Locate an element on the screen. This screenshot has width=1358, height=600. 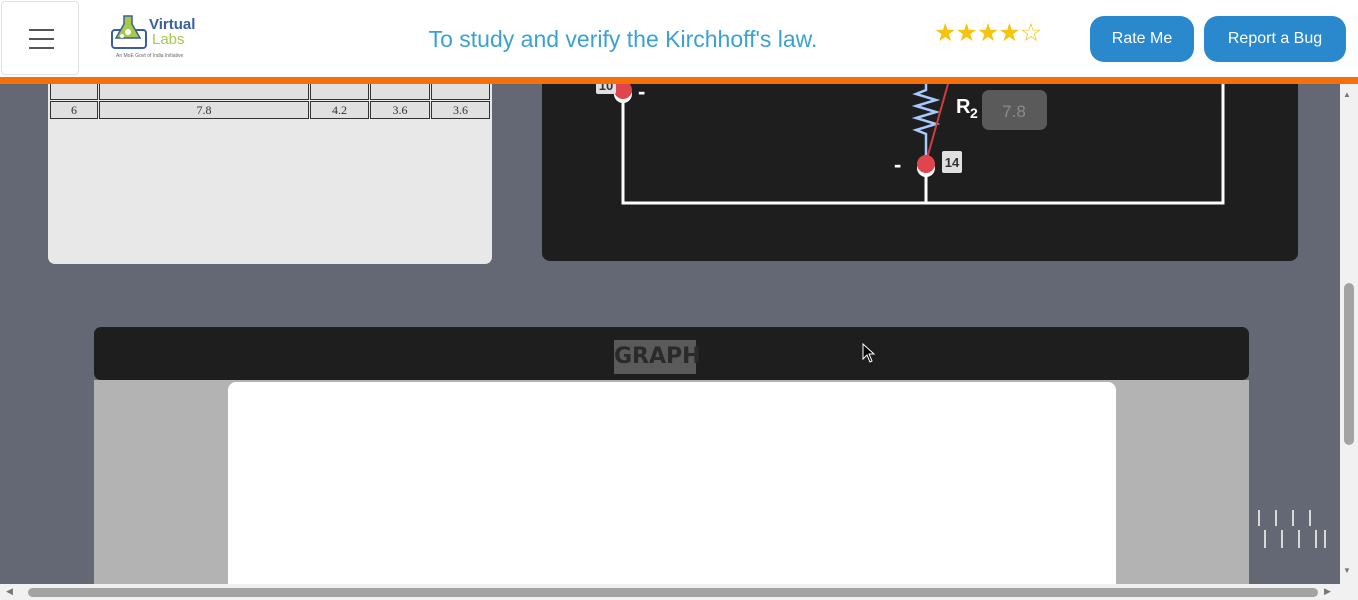
star-rating: ★★★★☆ is located at coordinates (988, 33).